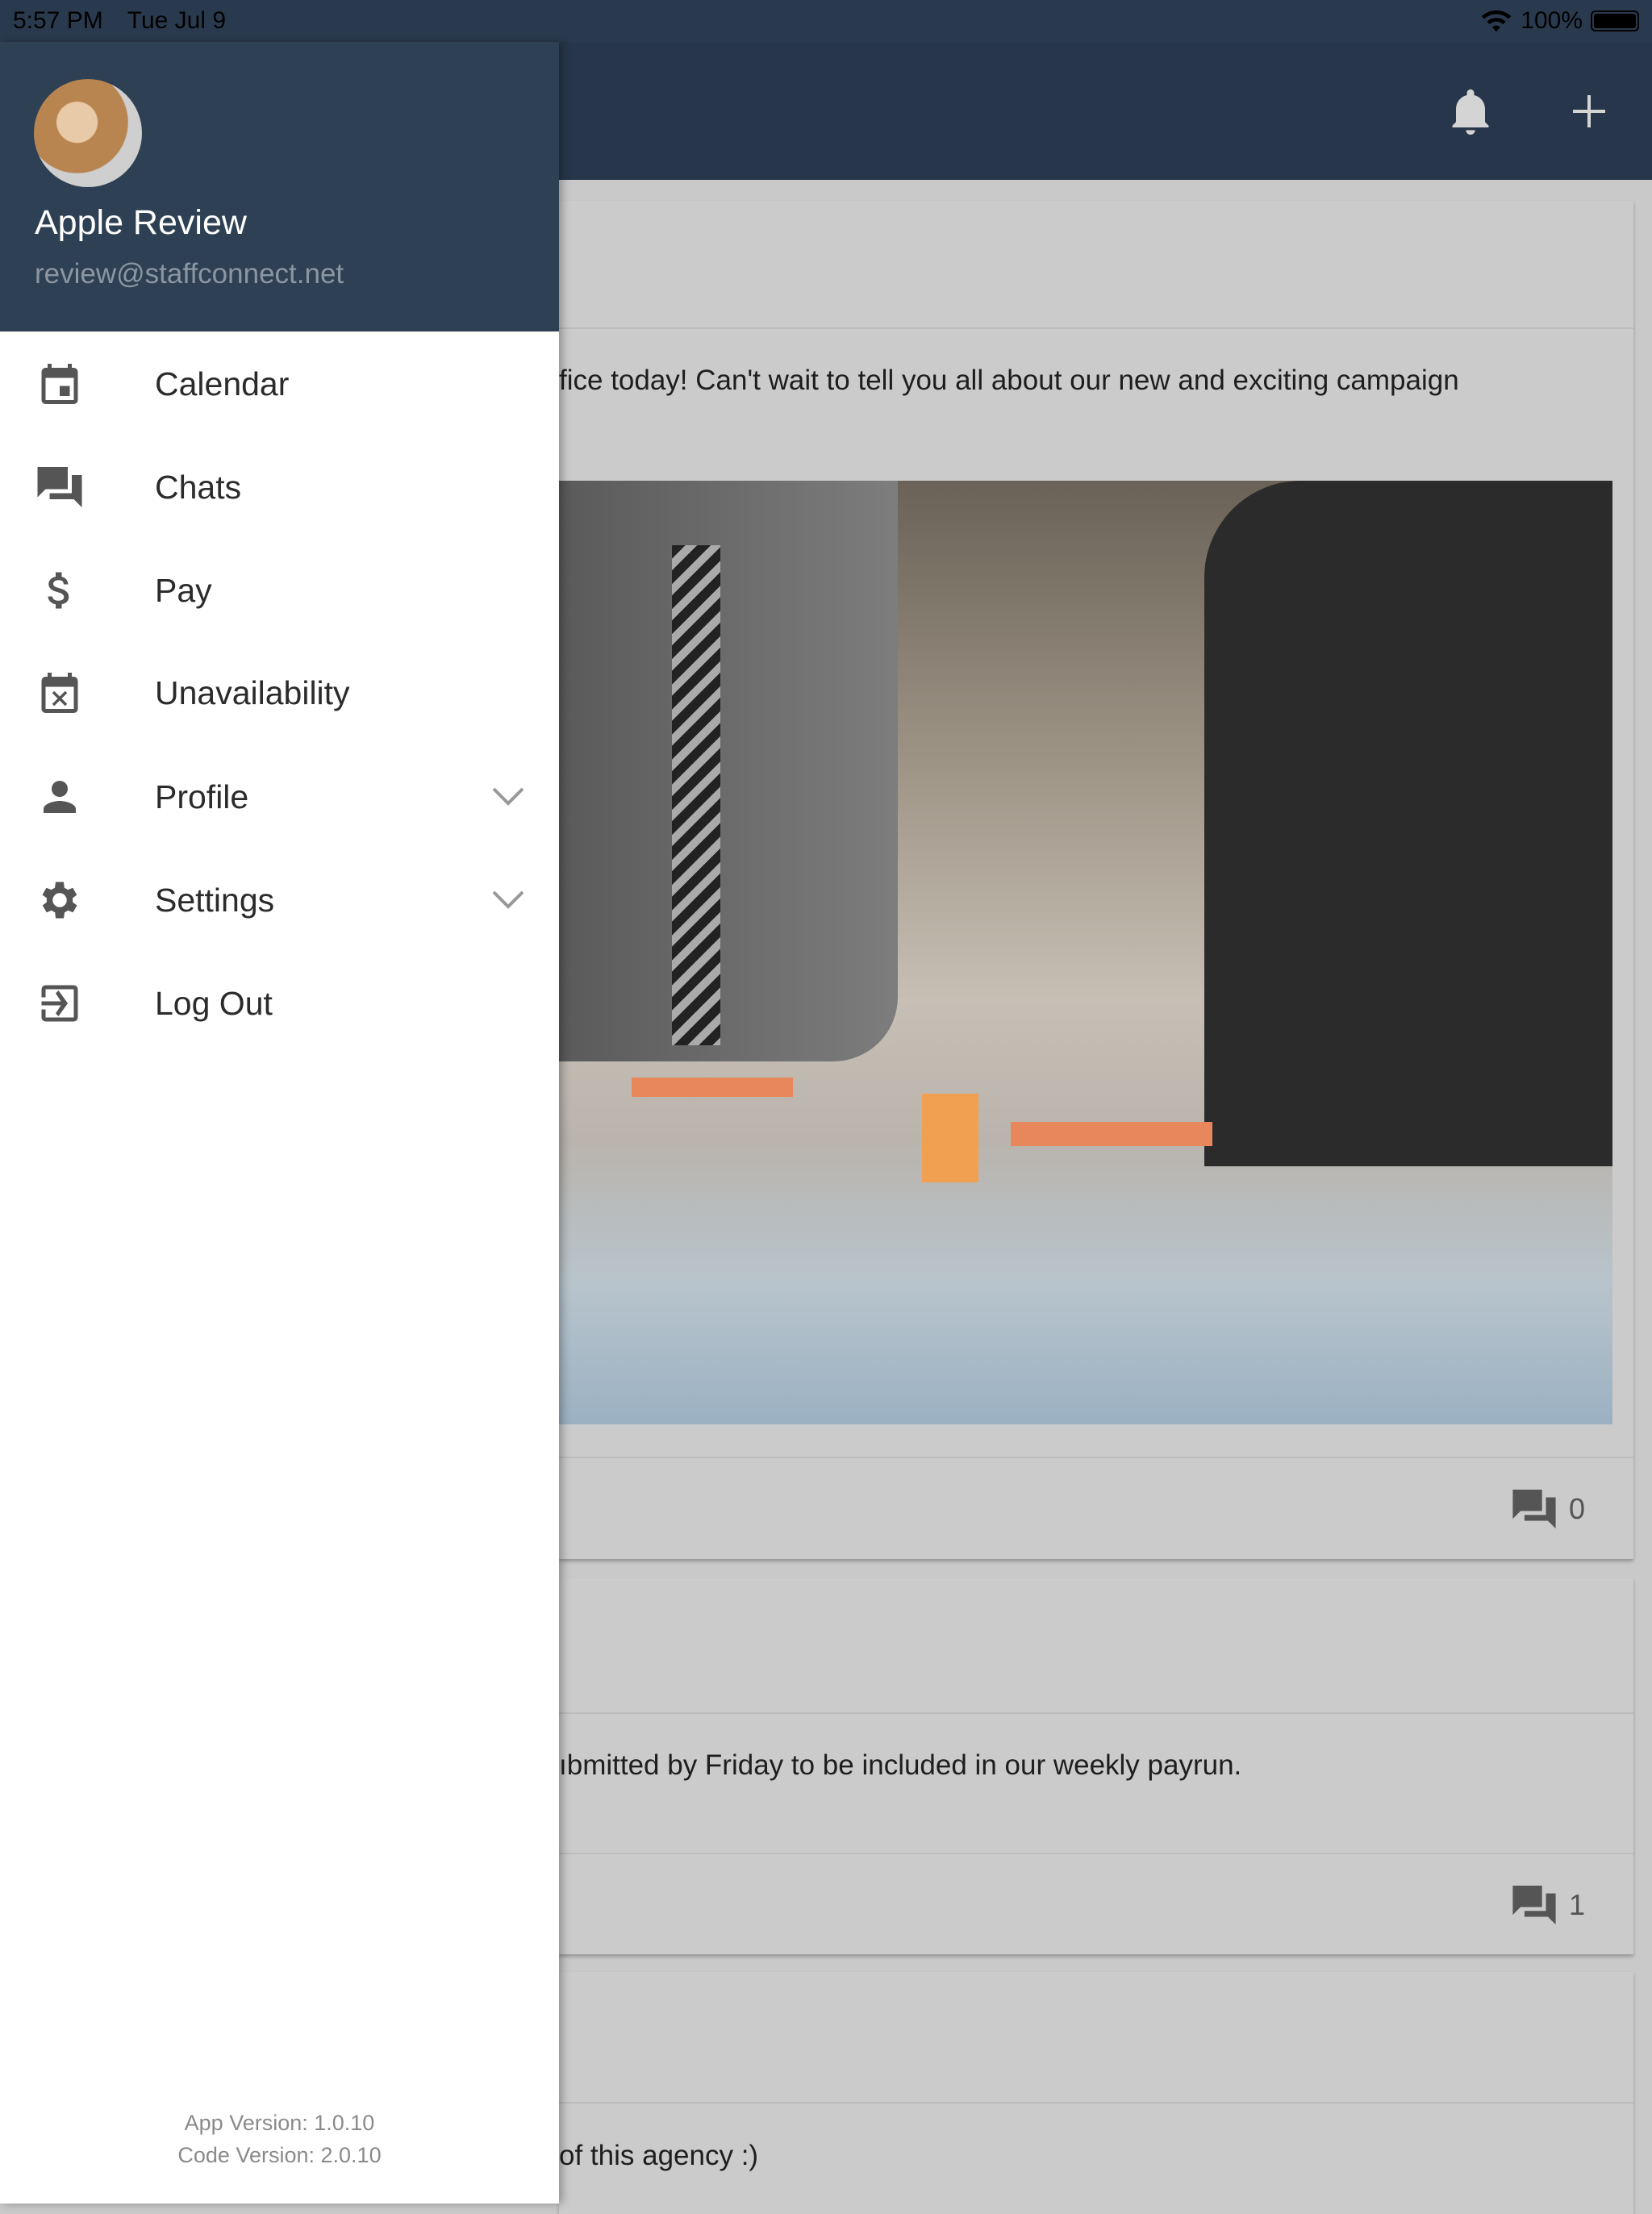 Image resolution: width=1652 pixels, height=2214 pixels. I want to click on version-info: App Version: 1.0.10 Code Version: 2.0.10, so click(279, 2139).